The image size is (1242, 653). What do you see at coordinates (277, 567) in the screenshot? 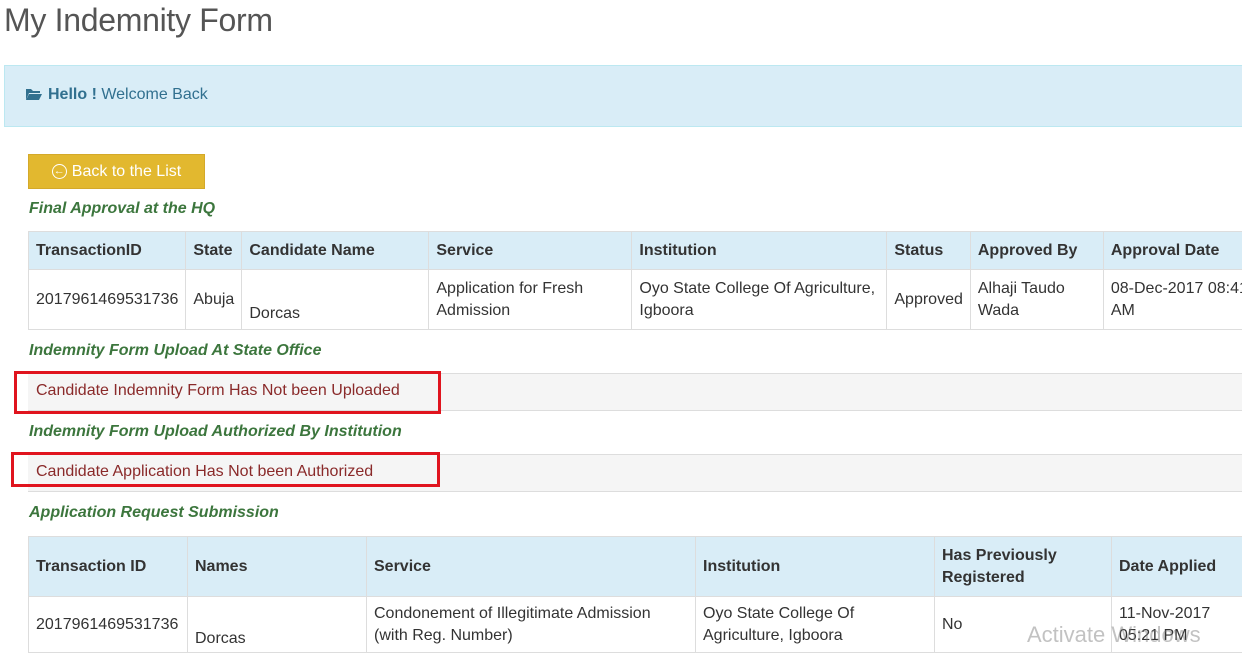
I see `column-header: Names` at bounding box center [277, 567].